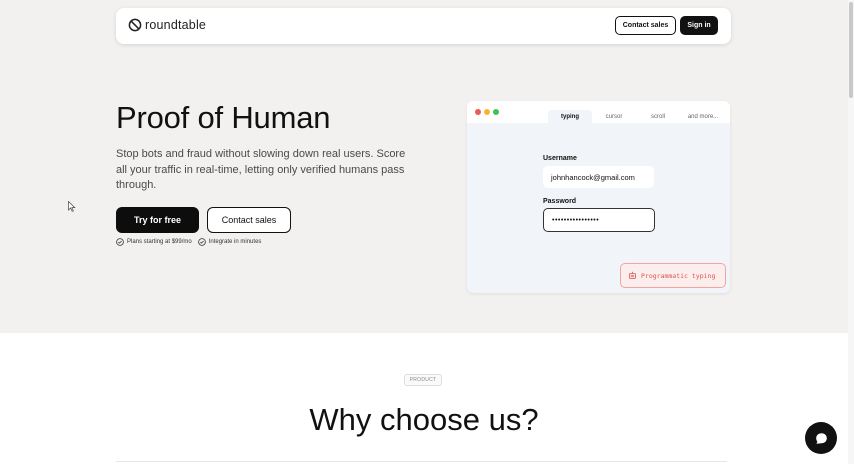 Image resolution: width=854 pixels, height=464 pixels. Describe the element at coordinates (235, 242) in the screenshot. I see `feature-label: Integrate in minutes` at that location.